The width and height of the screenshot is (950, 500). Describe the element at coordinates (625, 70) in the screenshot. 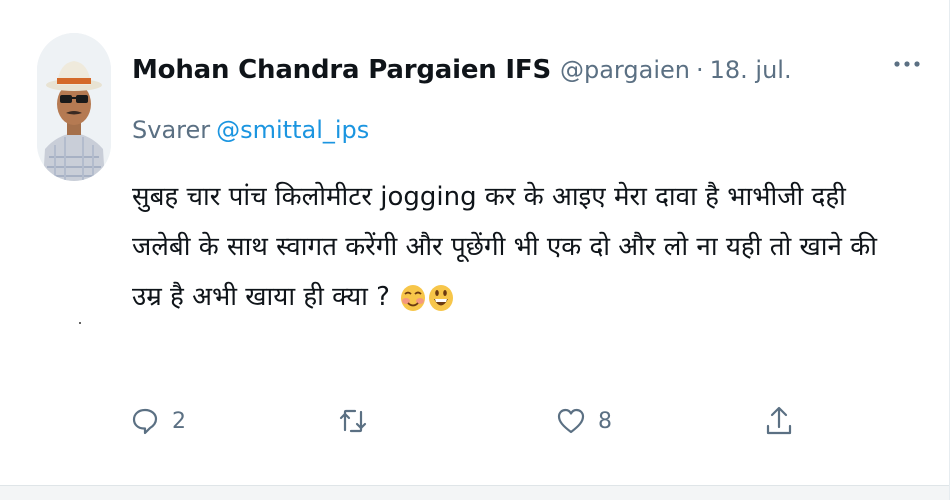

I see `author-handle: @pargaien` at that location.